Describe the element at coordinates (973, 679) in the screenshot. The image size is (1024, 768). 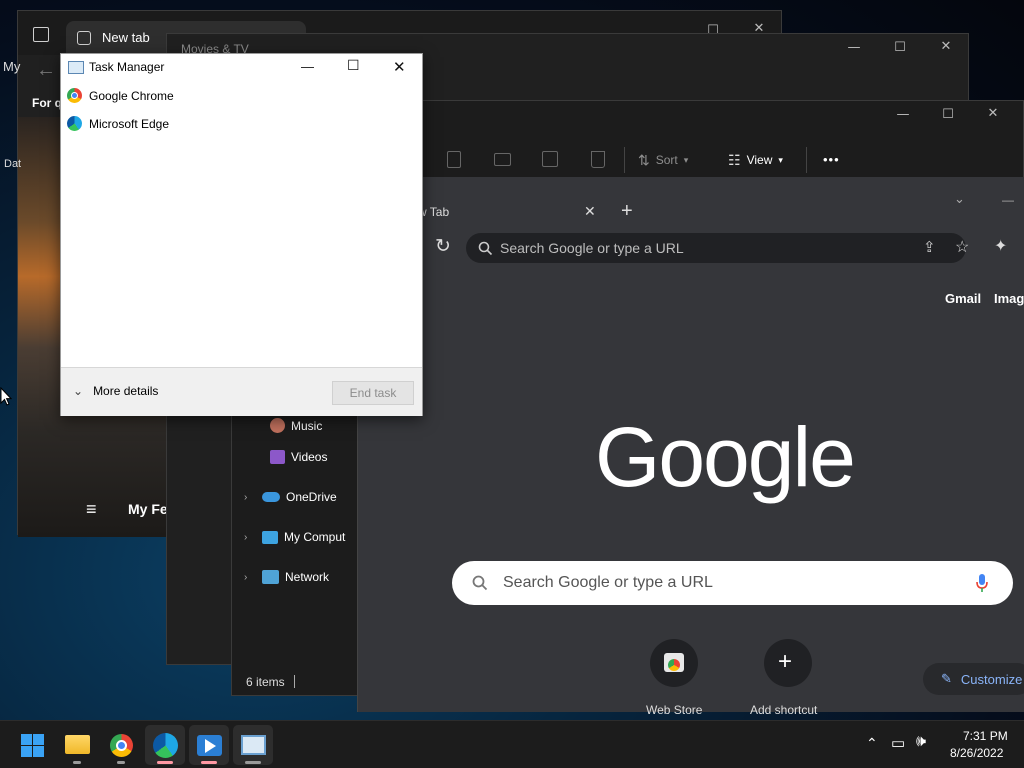
I see `customize-button: ✎ Customize` at that location.